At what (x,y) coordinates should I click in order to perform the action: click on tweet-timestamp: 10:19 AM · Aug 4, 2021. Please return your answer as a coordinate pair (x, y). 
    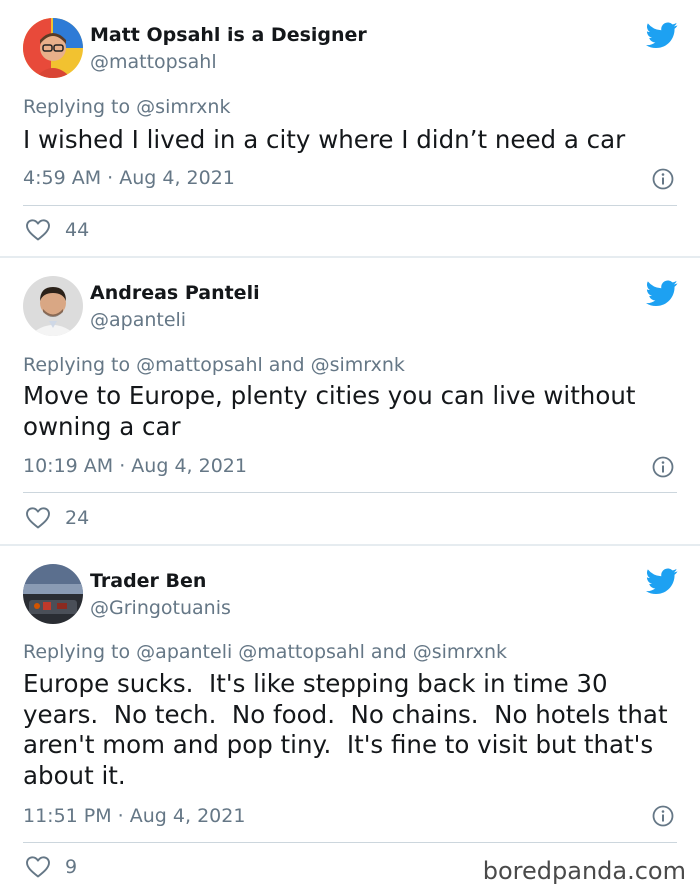
    Looking at the image, I should click on (135, 466).